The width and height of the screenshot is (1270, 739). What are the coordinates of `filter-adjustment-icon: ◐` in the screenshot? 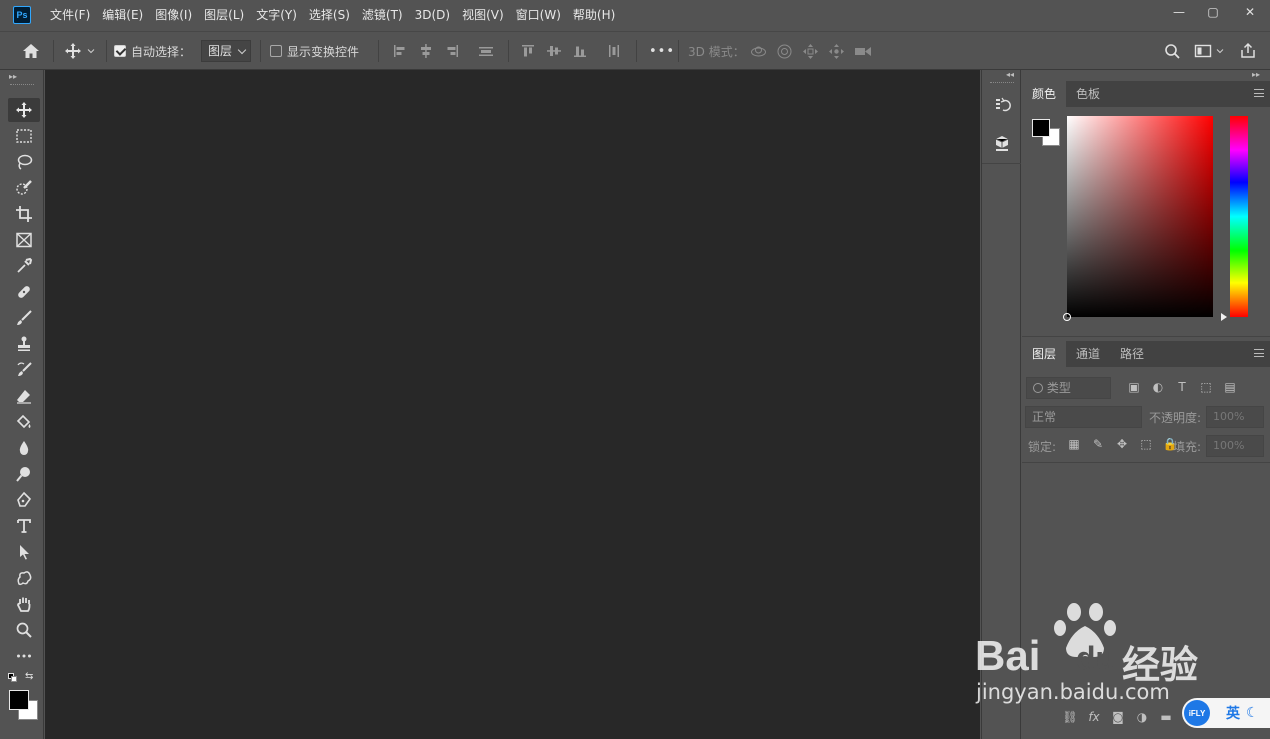 It's located at (1158, 387).